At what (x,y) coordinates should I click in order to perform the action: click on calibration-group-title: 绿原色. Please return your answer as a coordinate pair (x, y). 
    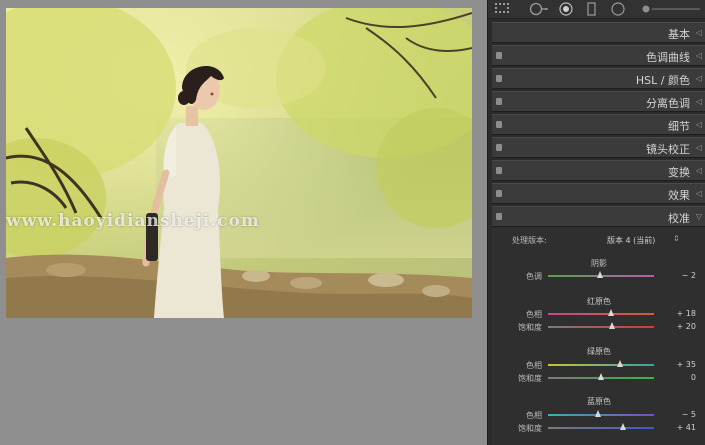
    Looking at the image, I should click on (599, 351).